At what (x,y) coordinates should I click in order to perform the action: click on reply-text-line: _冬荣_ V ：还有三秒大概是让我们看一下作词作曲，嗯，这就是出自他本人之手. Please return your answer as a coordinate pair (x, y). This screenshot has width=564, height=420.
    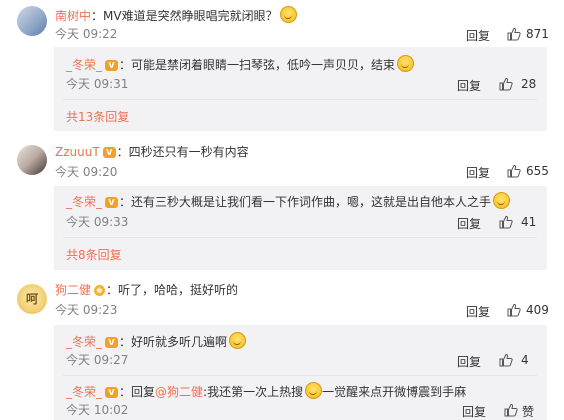
    Looking at the image, I should click on (288, 201).